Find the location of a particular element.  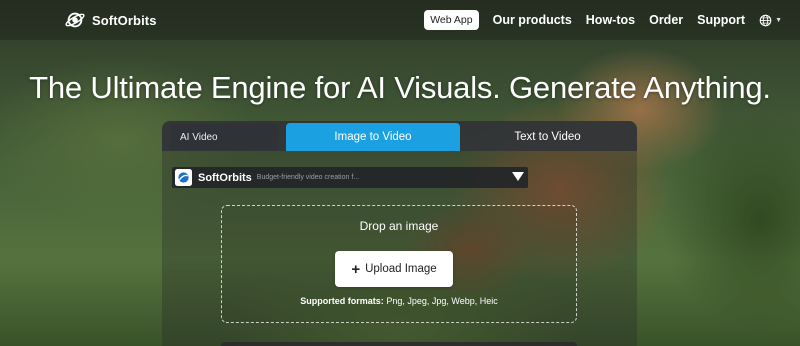

chevron-down-icon: ▼ is located at coordinates (778, 20).